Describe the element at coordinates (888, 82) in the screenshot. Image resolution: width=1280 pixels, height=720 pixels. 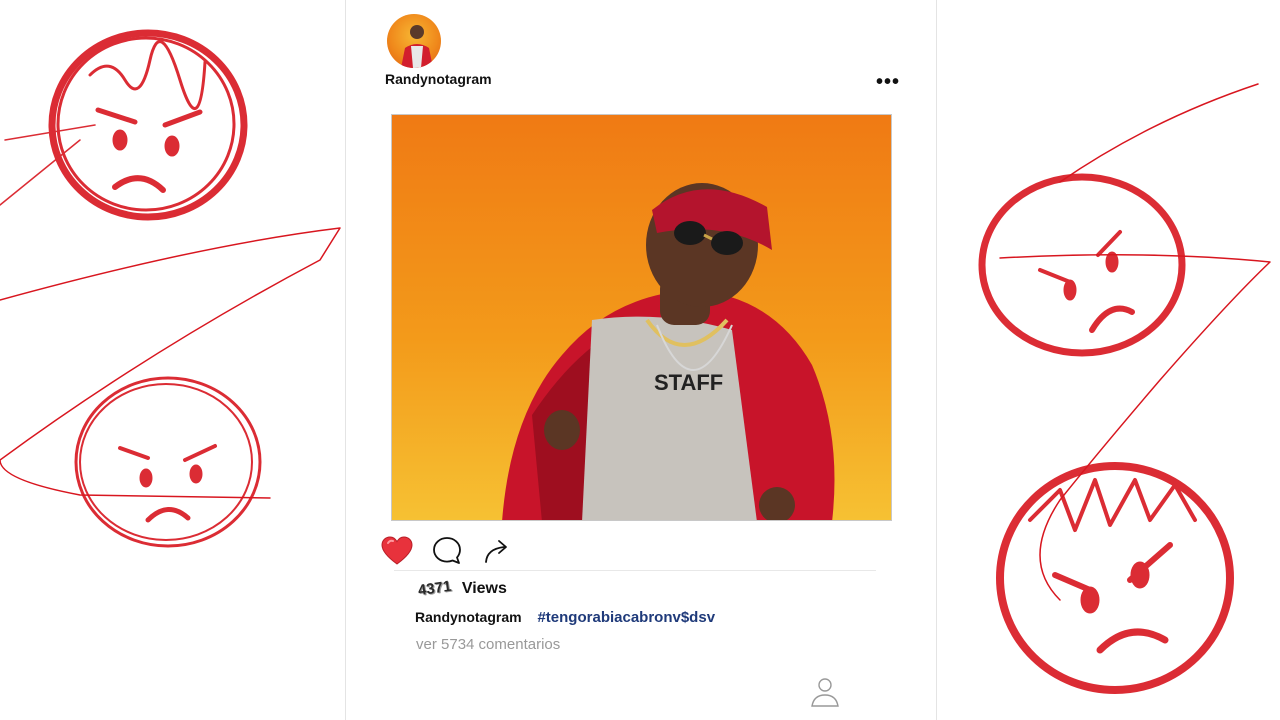
I see `more-options-icon: •••` at that location.